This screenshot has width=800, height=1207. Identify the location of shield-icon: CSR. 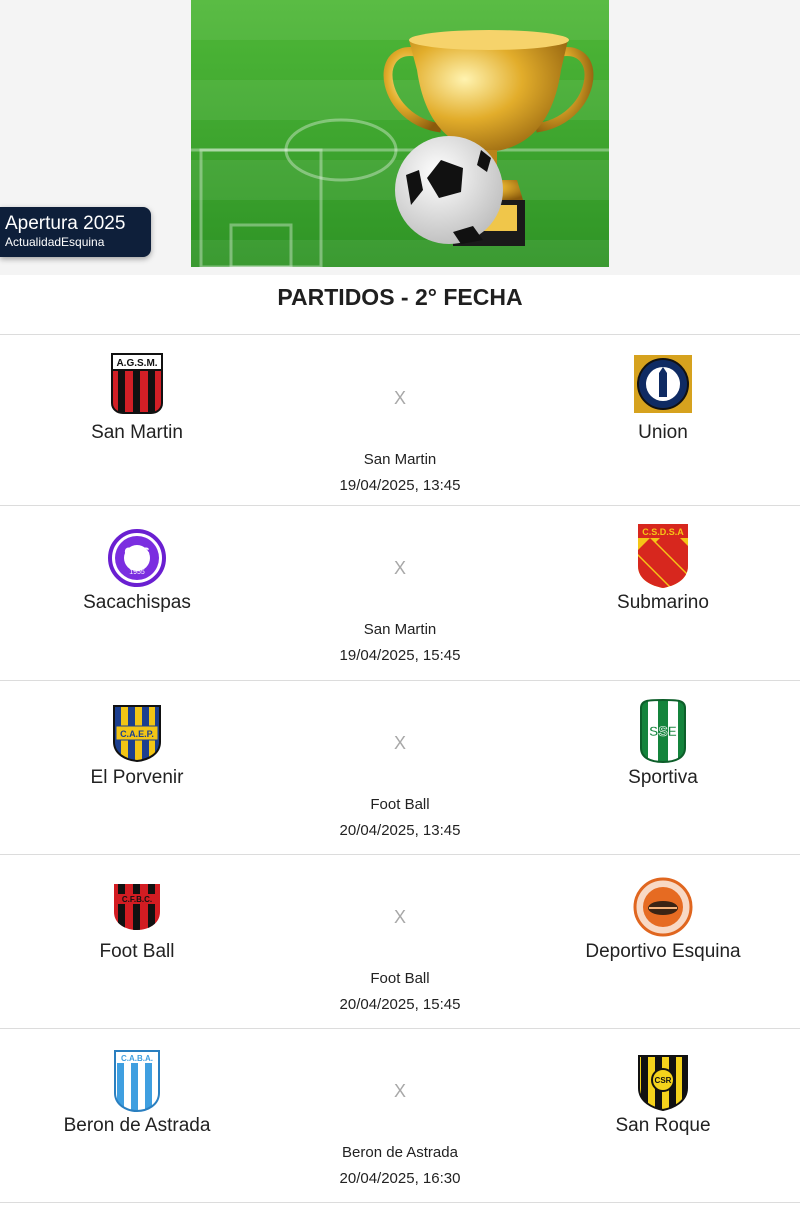
(663, 1083).